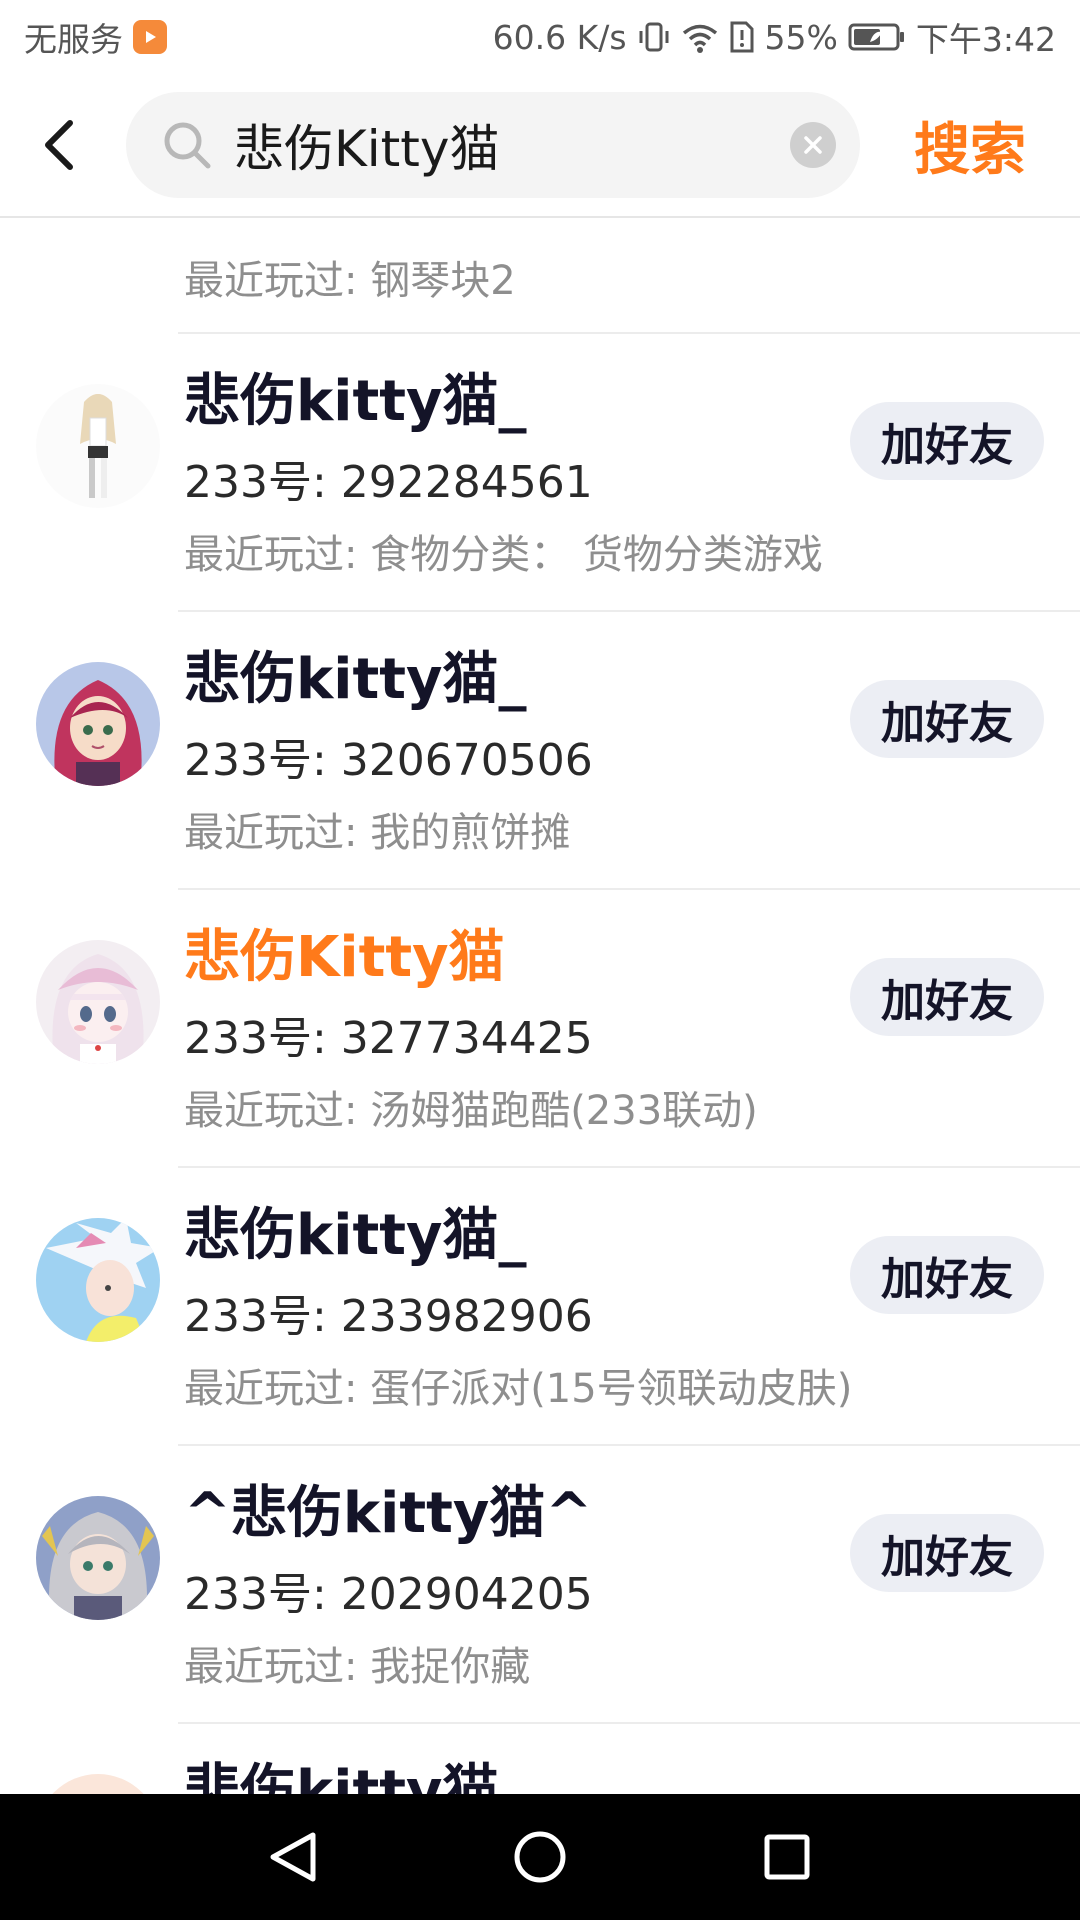 The height and width of the screenshot is (1920, 1080). Describe the element at coordinates (388, 482) in the screenshot. I see `user-id: 233号: 292284561` at that location.